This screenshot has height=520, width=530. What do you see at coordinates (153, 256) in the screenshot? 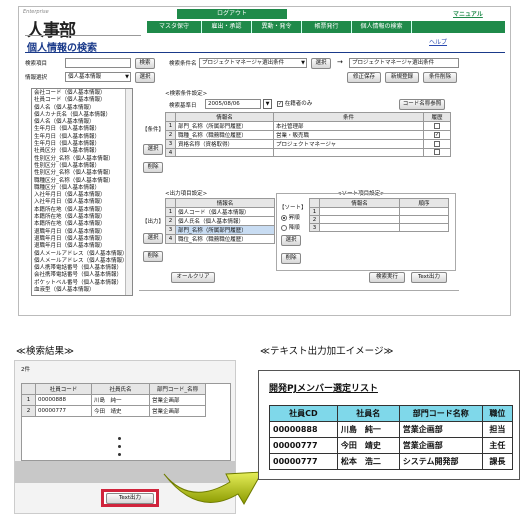
I see `output-delete-btn: 削除` at bounding box center [153, 256].